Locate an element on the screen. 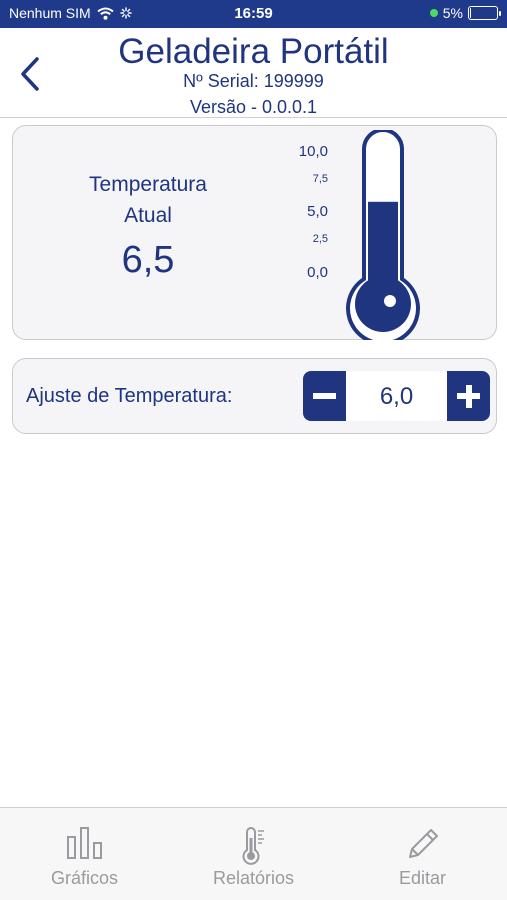 The height and width of the screenshot is (900, 507). current-temperature-label: Temperatura Atual is located at coordinates (148, 200).